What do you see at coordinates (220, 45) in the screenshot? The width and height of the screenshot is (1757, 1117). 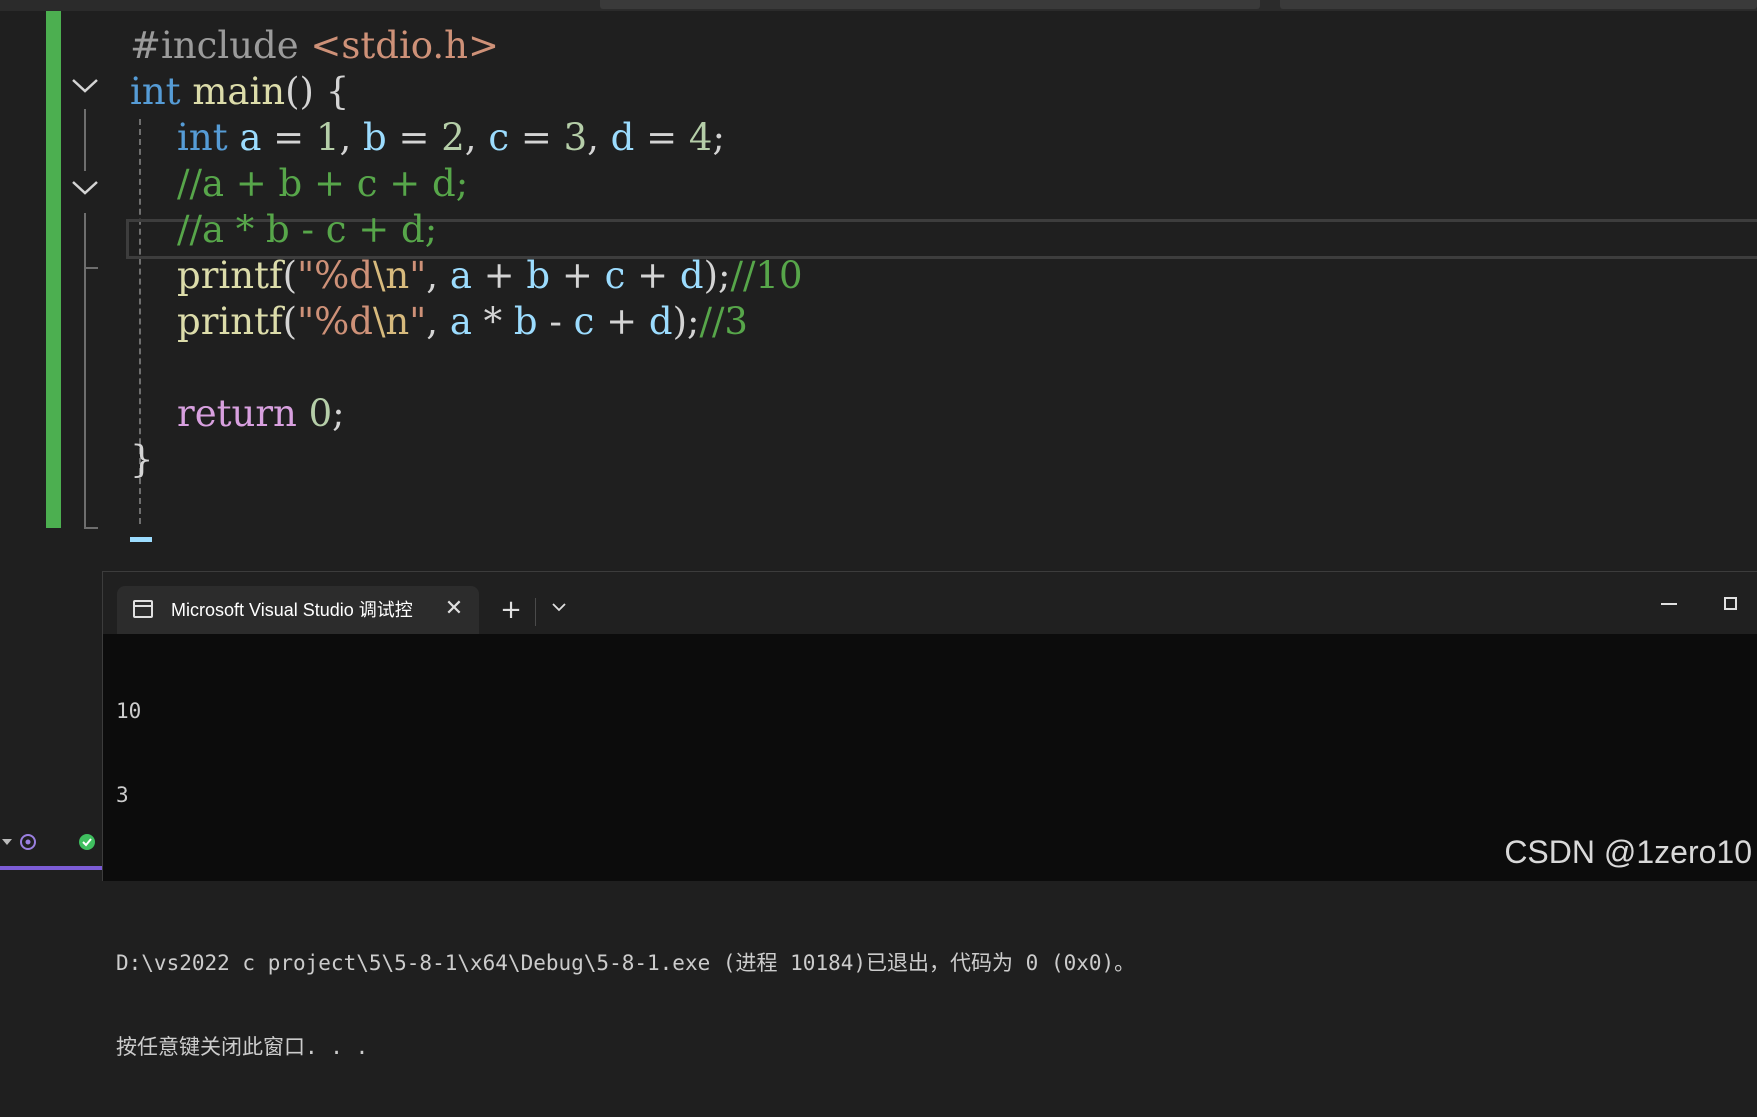 I see `code-token: #include` at bounding box center [220, 45].